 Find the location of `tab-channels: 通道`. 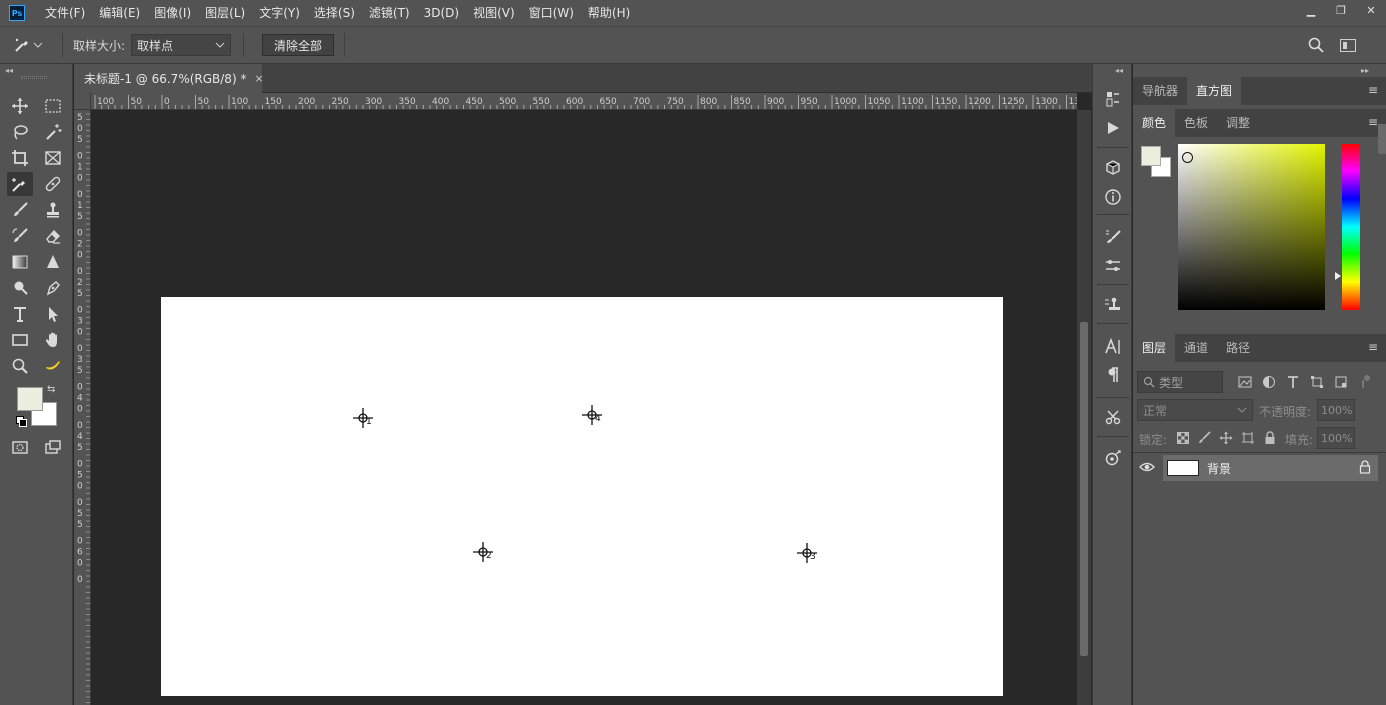

tab-channels: 通道 is located at coordinates (1196, 348).